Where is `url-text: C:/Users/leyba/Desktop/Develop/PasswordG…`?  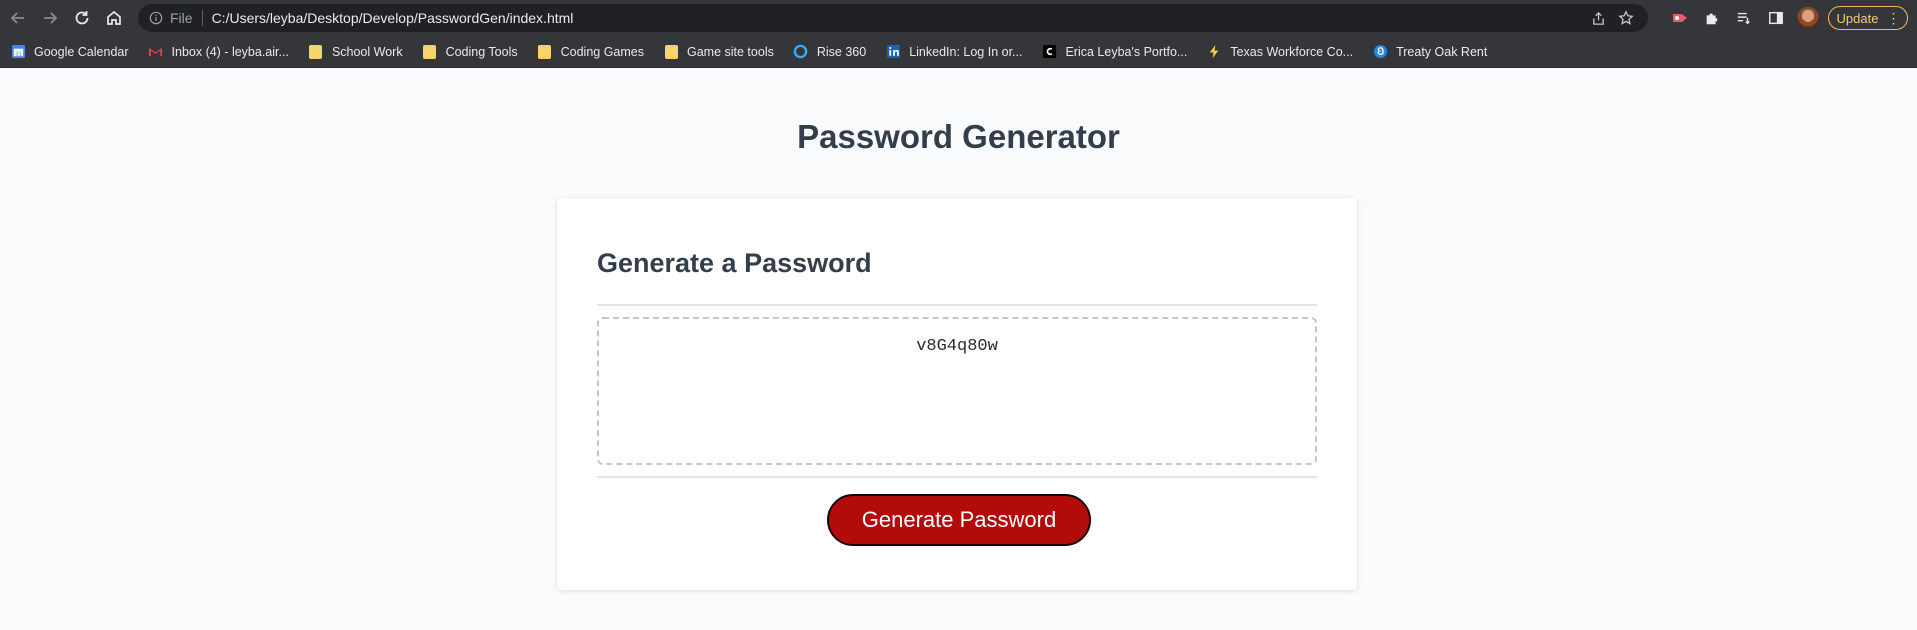
url-text: C:/Users/leyba/Desktop/Develop/PasswordG… is located at coordinates (393, 18).